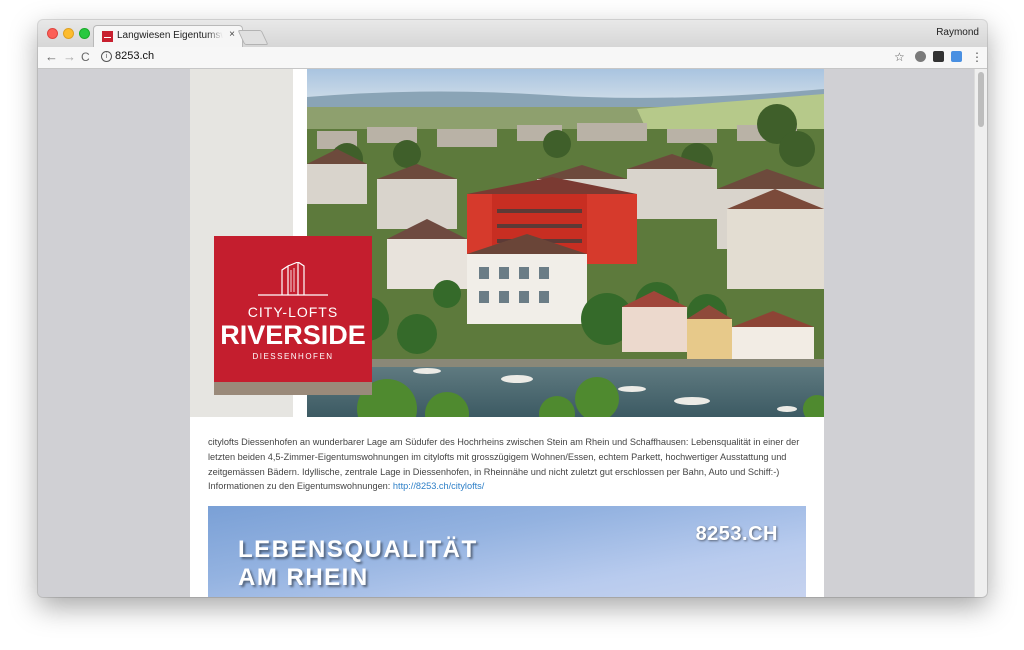  What do you see at coordinates (512, 34) in the screenshot?
I see `tab-bar: Langwiesen Eigentumswohnungen × Raymond` at bounding box center [512, 34].